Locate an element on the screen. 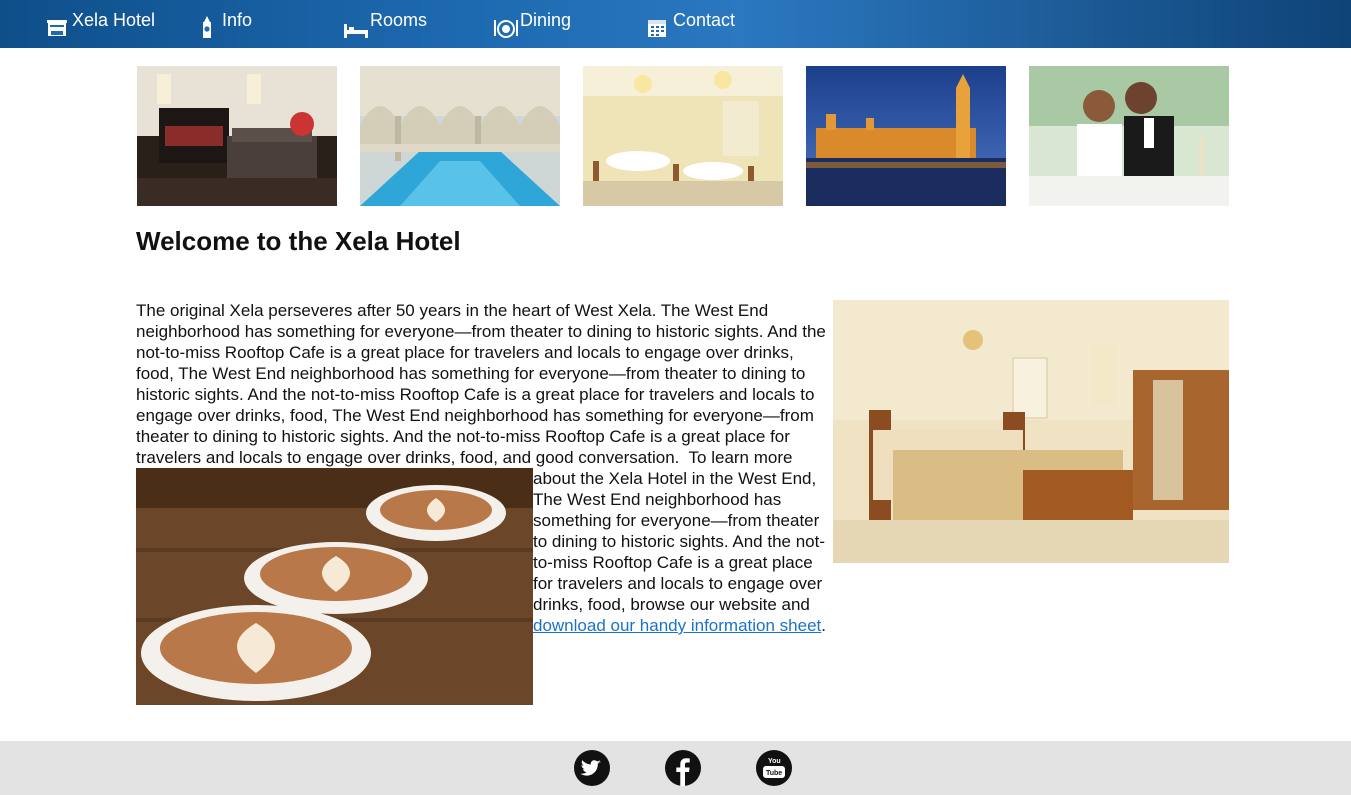 The height and width of the screenshot is (795, 1351). nav-item-dining: Dining is located at coordinates (532, 24).